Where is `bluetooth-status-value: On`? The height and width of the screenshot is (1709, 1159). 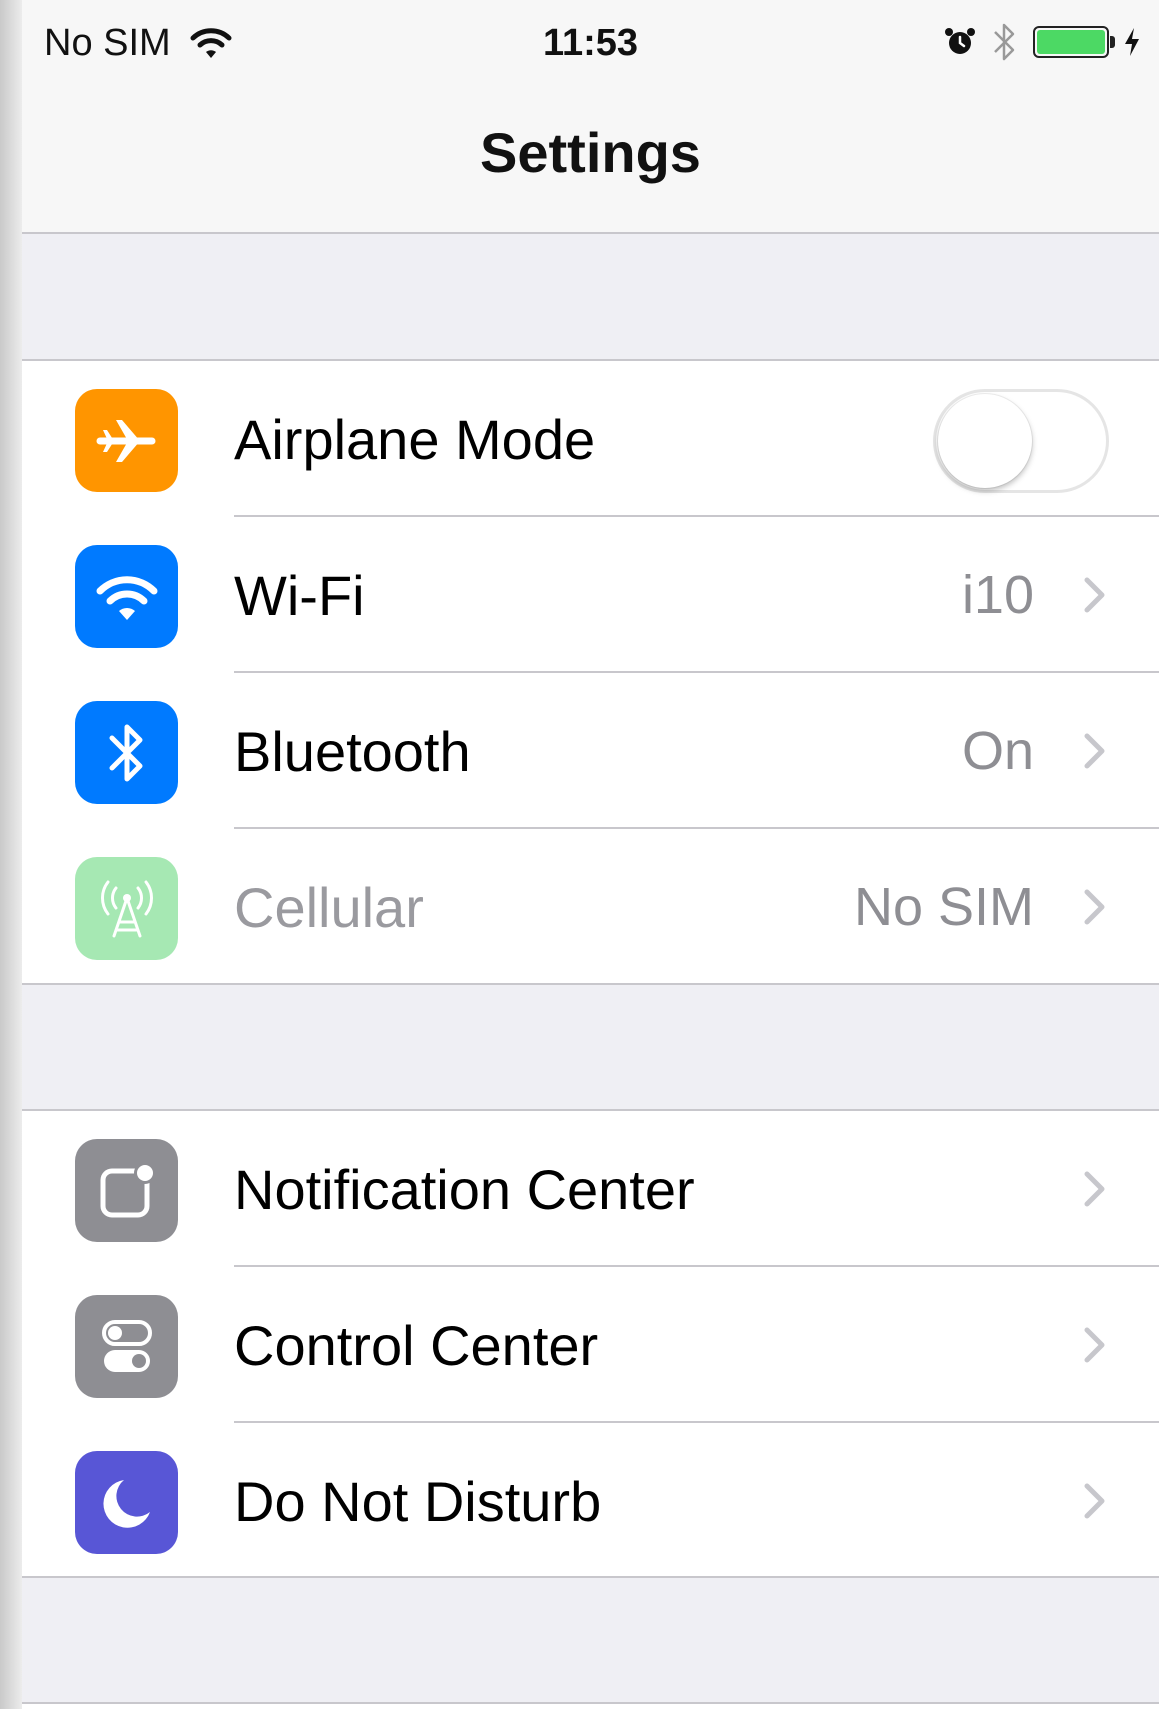
bluetooth-status-value: On is located at coordinates (997, 751).